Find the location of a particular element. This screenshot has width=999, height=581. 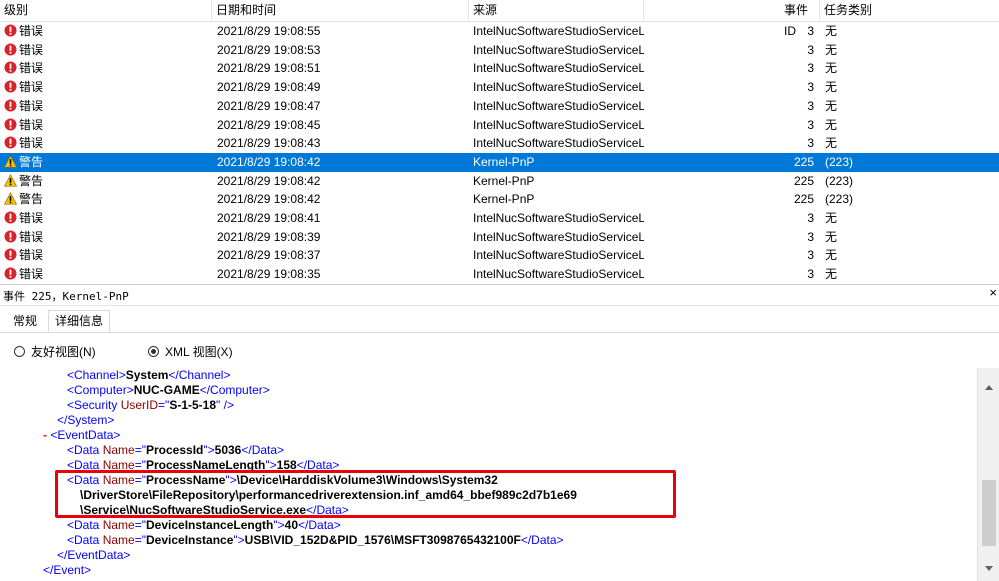

scroll-up-icon is located at coordinates (989, 387).